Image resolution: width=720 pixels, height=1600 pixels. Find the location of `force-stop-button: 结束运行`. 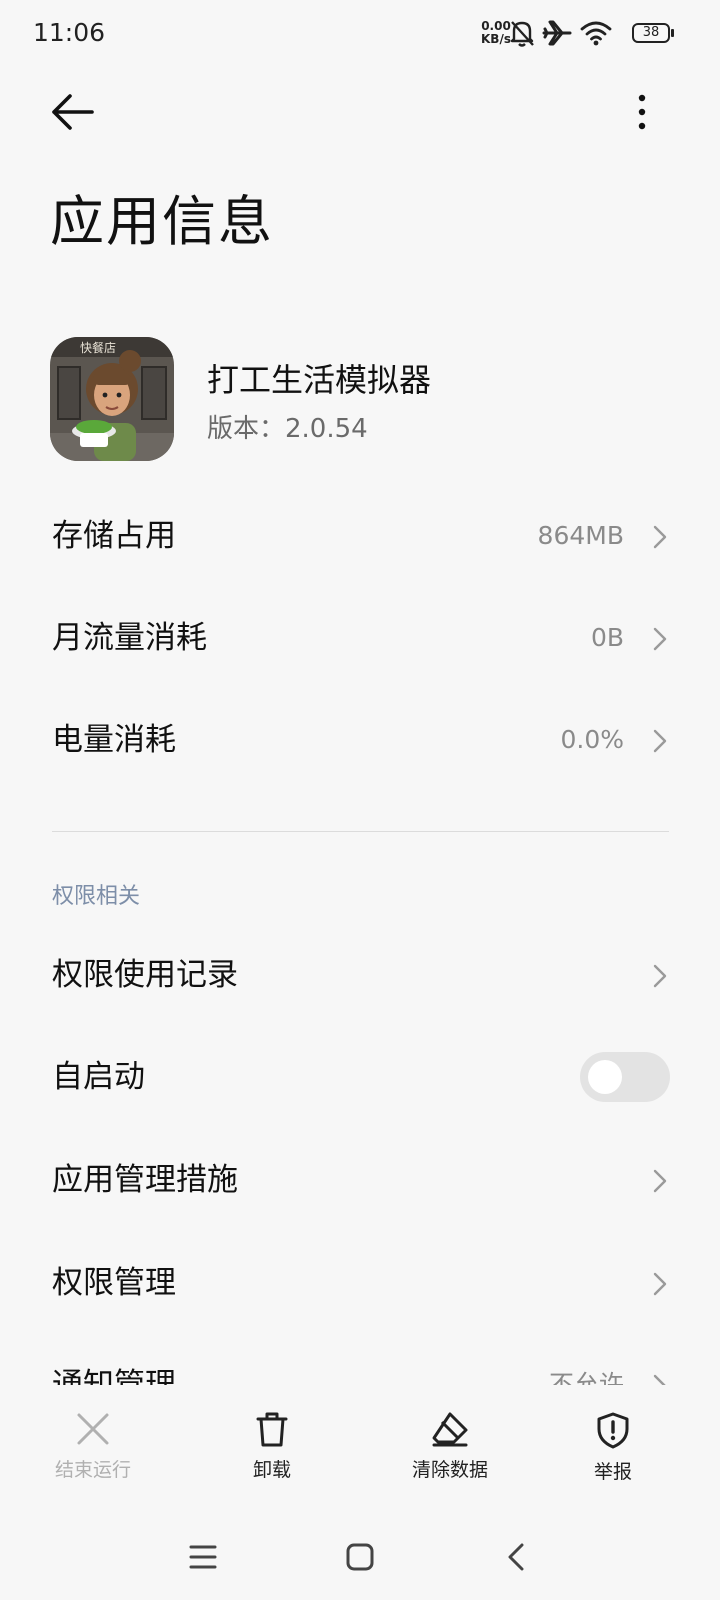

force-stop-button: 结束运行 is located at coordinates (93, 1435).